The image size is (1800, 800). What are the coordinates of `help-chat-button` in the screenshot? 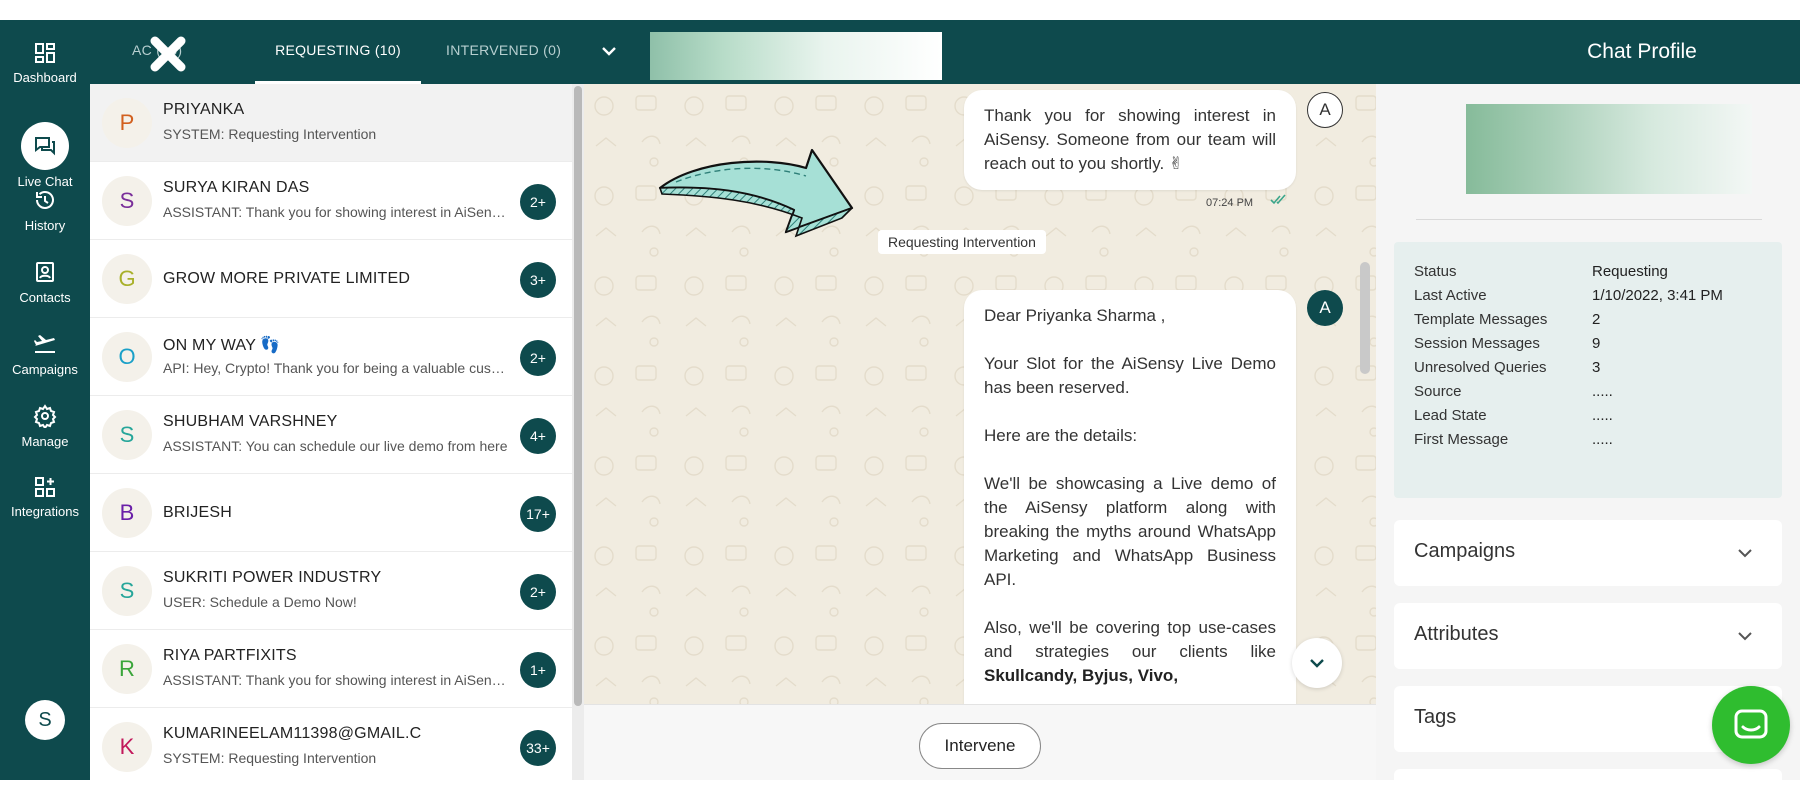 It's located at (1751, 725).